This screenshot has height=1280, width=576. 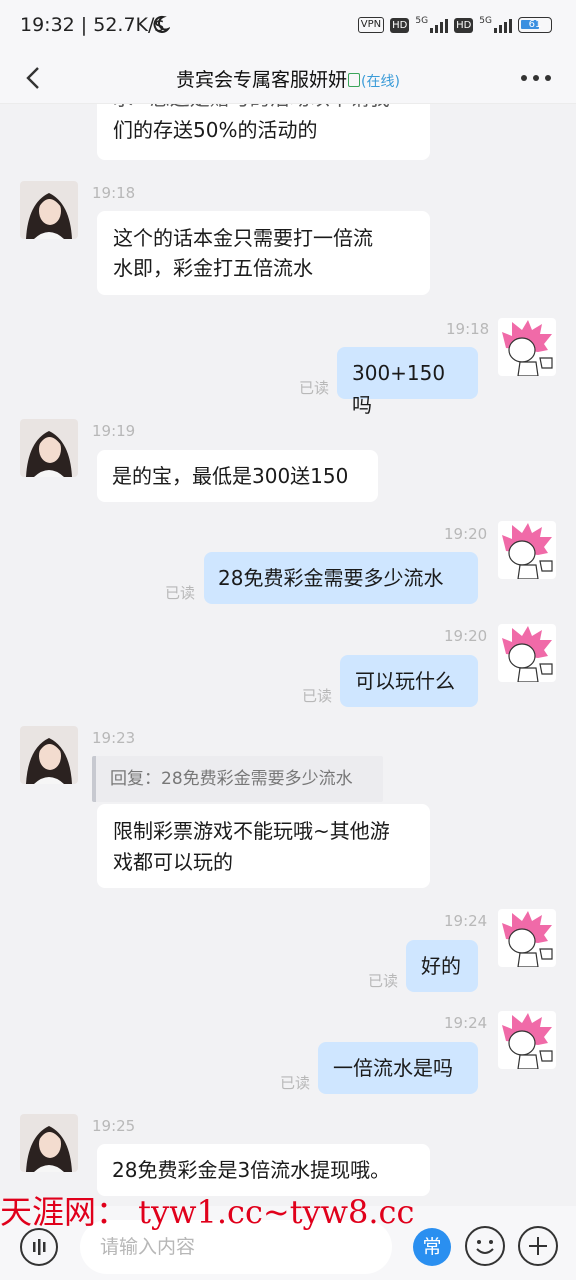 I want to click on battery-icon: 61, so click(x=535, y=25).